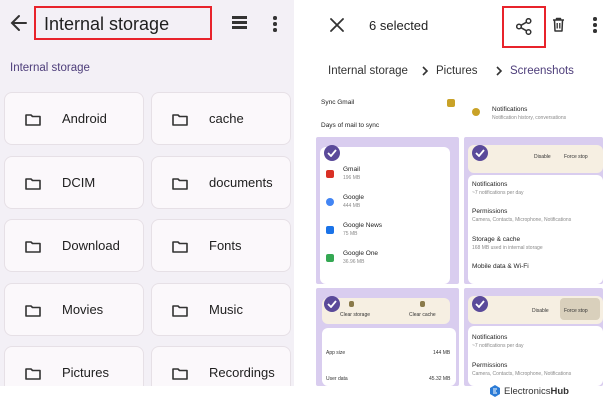  I want to click on folder-label: Fonts, so click(225, 245).